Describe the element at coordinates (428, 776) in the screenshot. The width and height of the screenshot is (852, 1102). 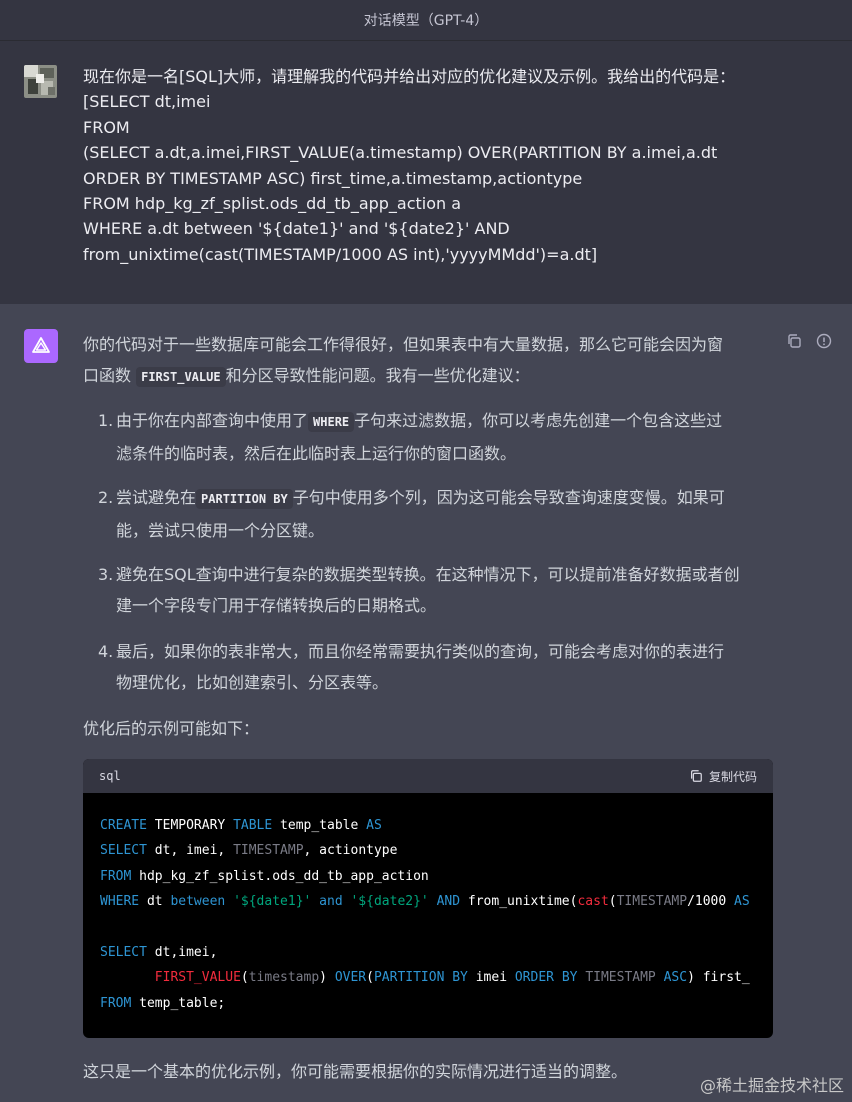
I see `code-block-header: sql 复制代码` at that location.